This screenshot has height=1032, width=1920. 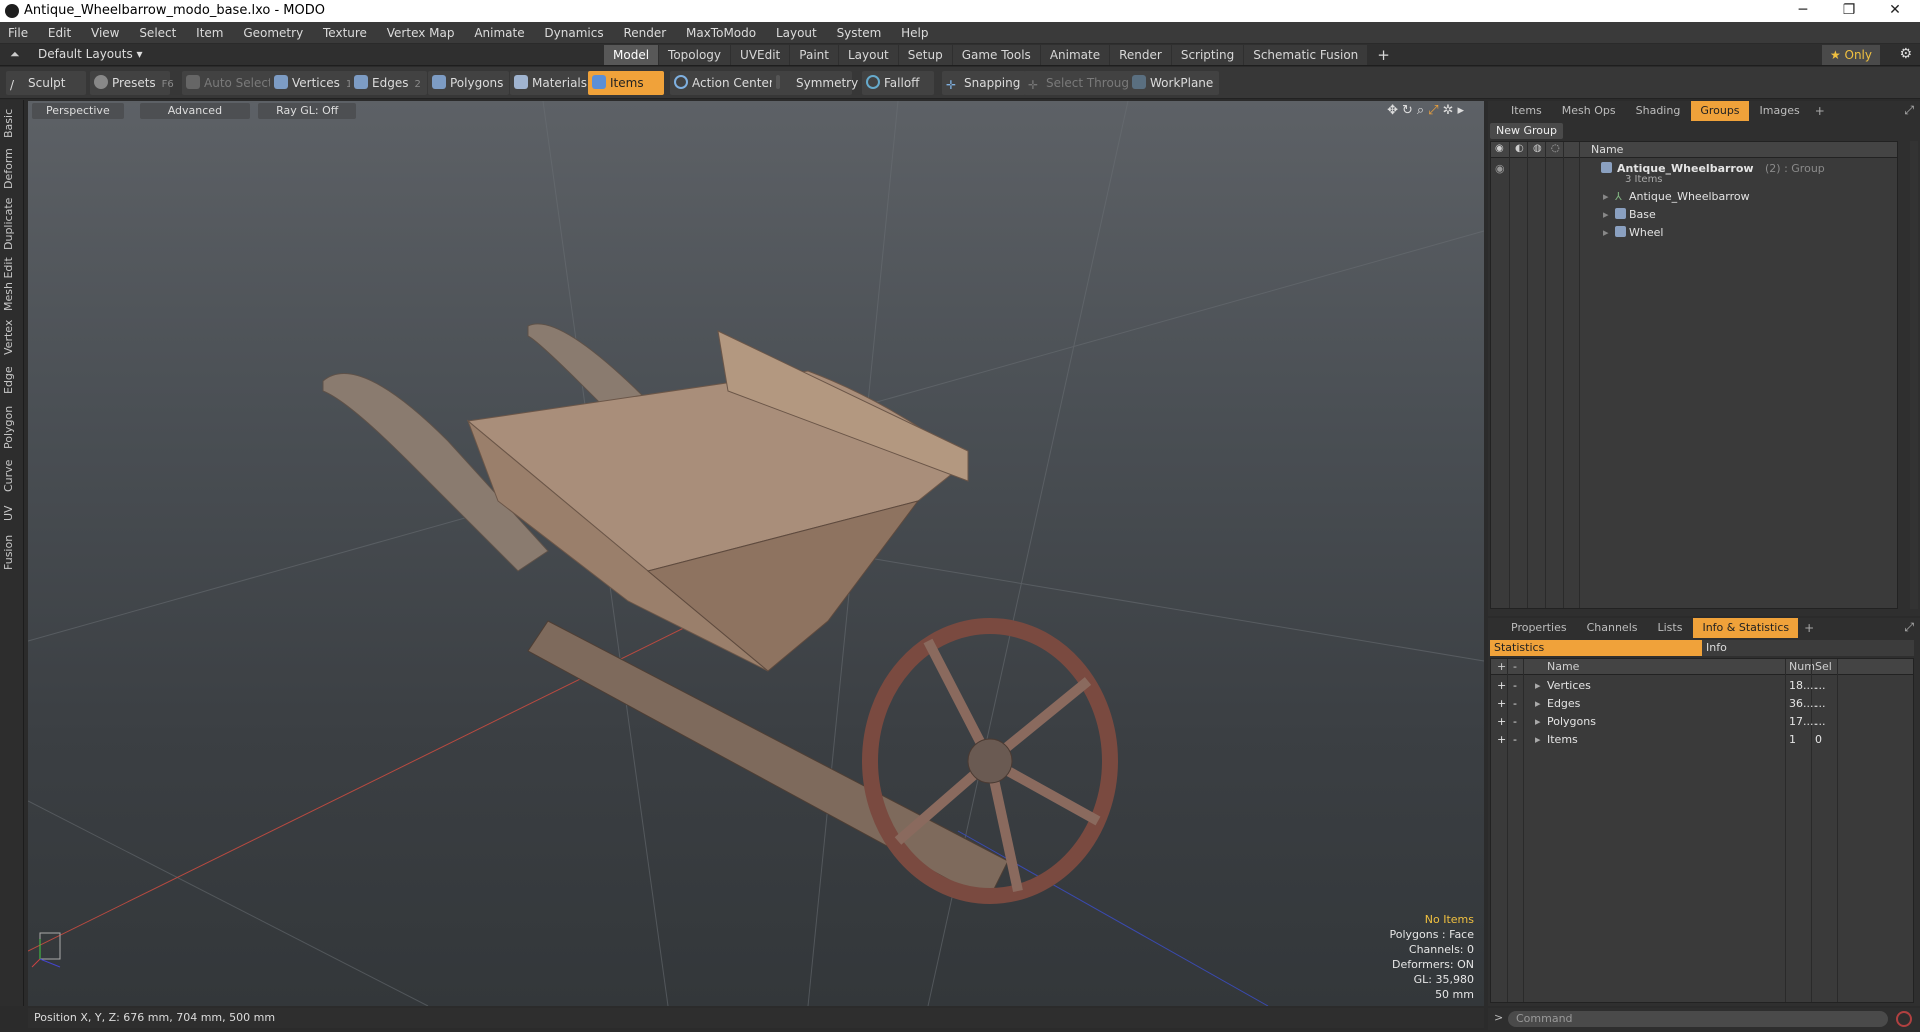 I want to click on tab-topology: Topology, so click(x=695, y=55).